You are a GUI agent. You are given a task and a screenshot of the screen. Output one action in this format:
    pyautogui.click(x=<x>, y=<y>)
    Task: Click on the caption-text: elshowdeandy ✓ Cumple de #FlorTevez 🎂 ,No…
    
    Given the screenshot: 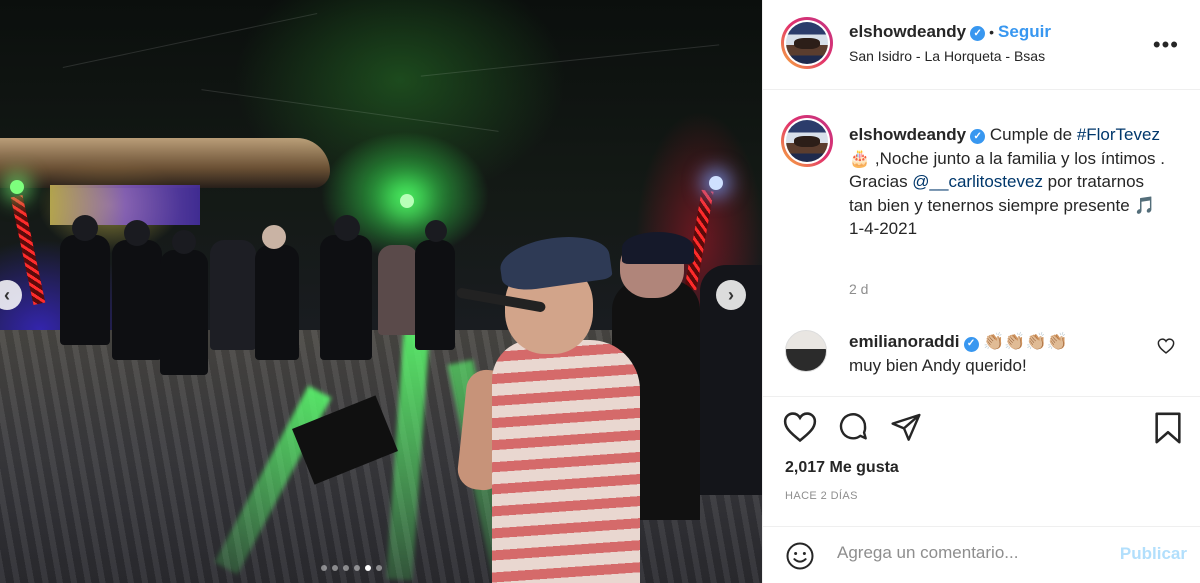 What is the action you would take?
    pyautogui.click(x=1009, y=182)
    